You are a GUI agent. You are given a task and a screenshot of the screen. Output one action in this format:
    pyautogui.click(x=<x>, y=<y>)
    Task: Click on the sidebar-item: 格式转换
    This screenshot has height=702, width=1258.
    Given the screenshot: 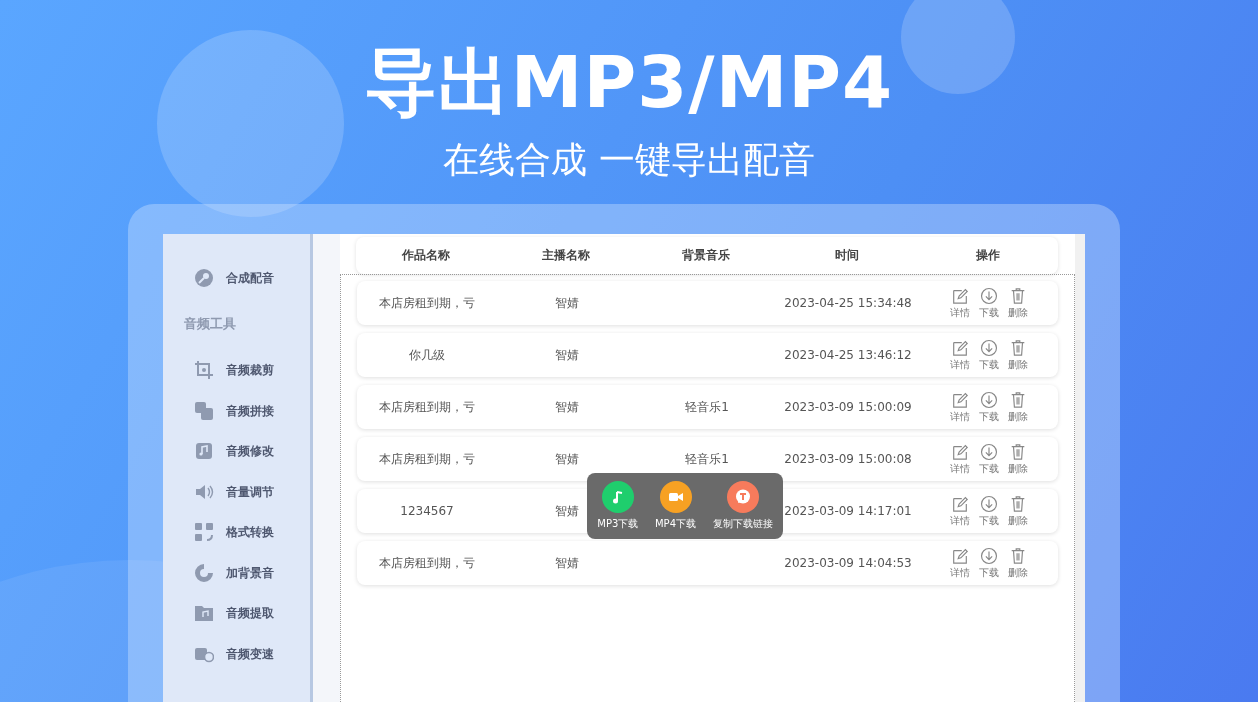 What is the action you would take?
    pyautogui.click(x=250, y=532)
    